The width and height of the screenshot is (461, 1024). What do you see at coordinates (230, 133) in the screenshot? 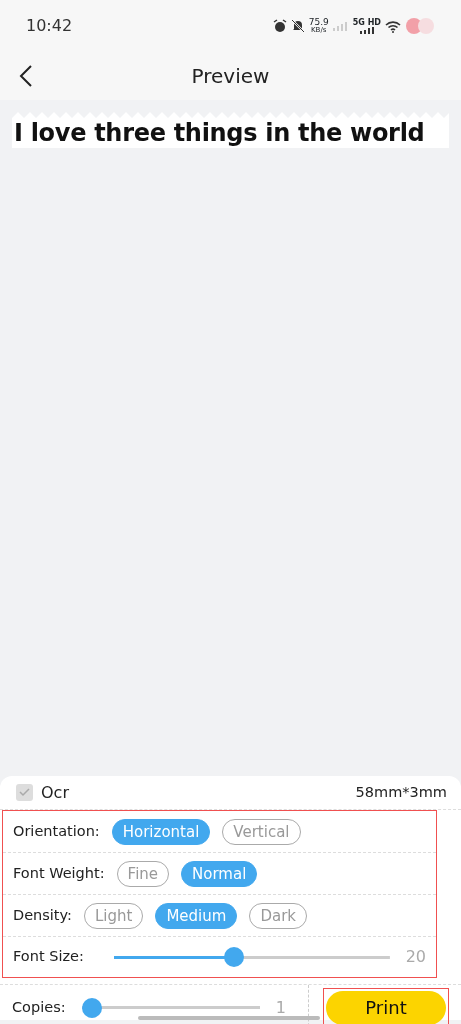
I see `preview-text: I love three things in the world` at bounding box center [230, 133].